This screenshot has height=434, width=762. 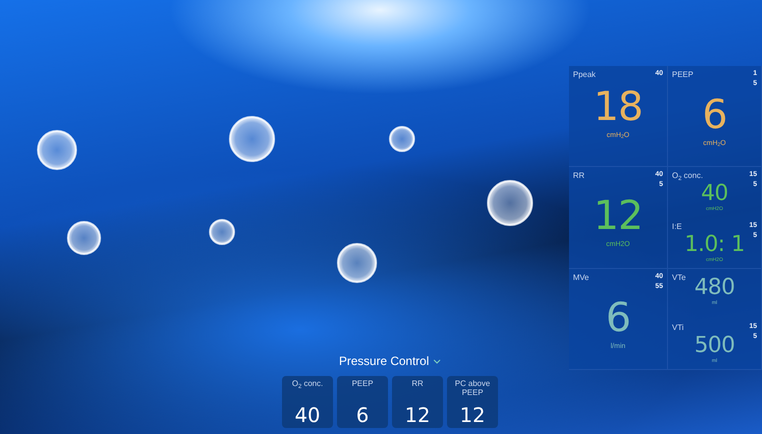 What do you see at coordinates (307, 383) in the screenshot?
I see `setting-label: O$_{2}$ conc.` at bounding box center [307, 383].